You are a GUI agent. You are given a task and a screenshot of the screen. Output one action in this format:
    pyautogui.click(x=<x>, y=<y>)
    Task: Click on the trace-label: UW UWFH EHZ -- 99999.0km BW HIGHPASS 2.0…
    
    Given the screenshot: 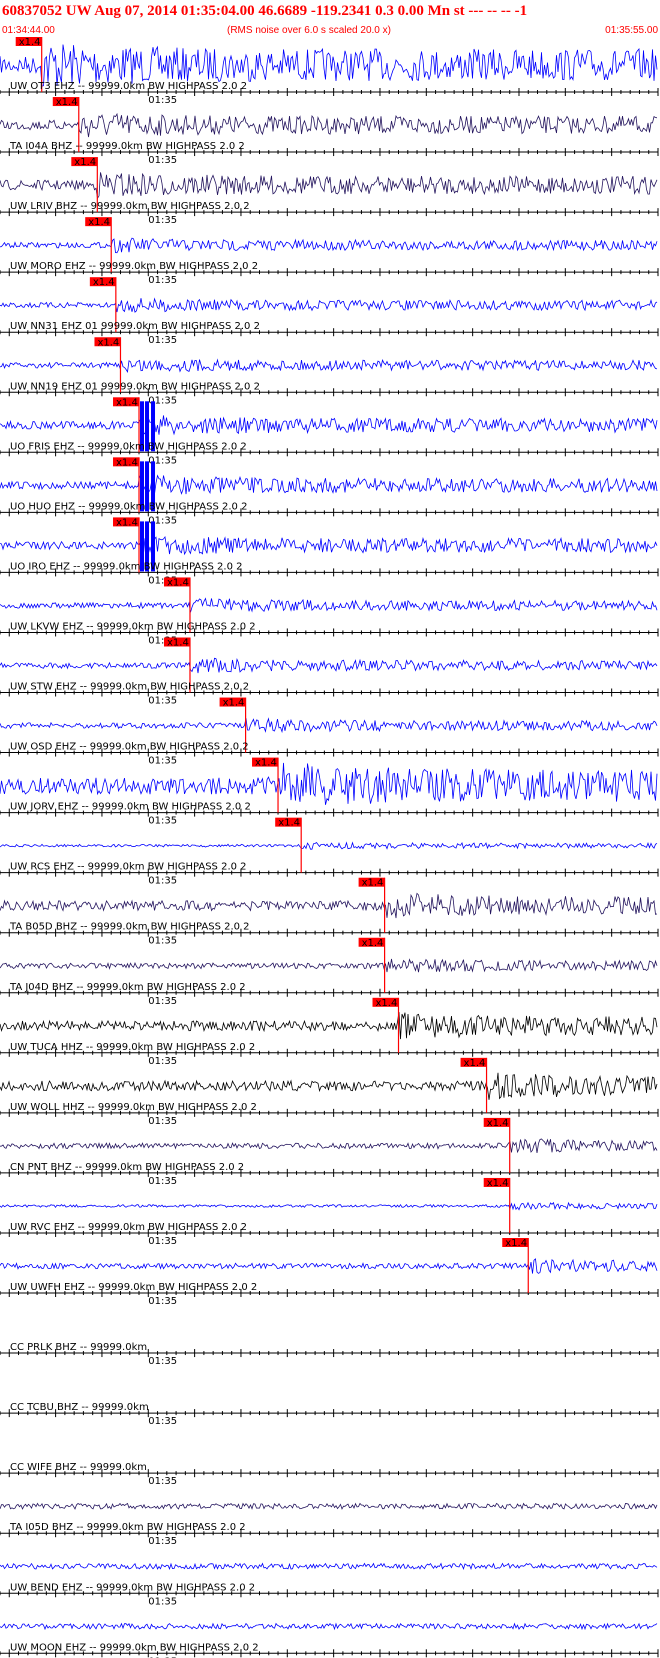 What is the action you would take?
    pyautogui.click(x=133, y=1287)
    